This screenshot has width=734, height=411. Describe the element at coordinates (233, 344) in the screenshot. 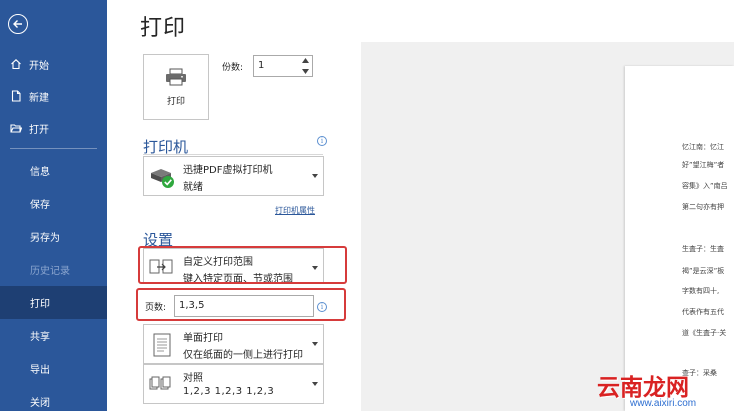

I see `sided-select: 单面打印 仅在纸面的一侧上进行打印` at that location.